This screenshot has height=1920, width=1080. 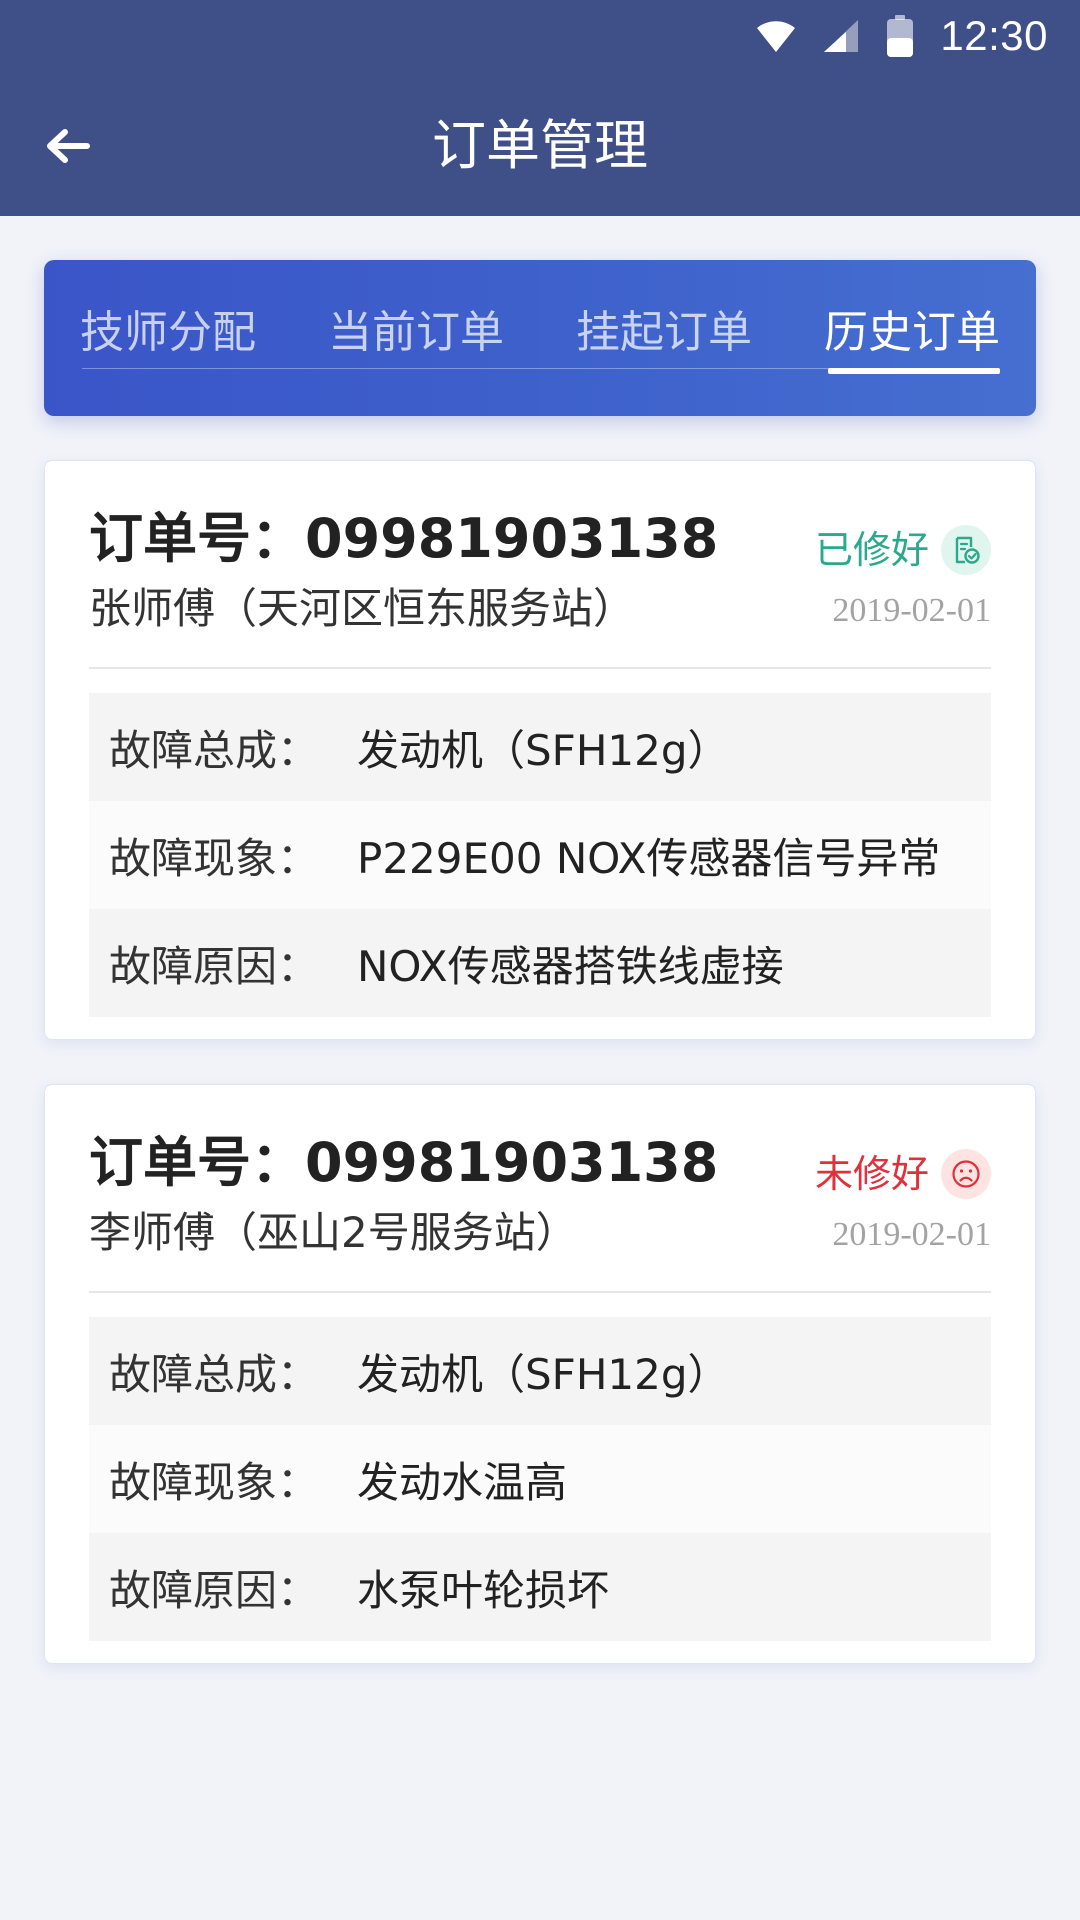 I want to click on technician-name: 李师傅（巫山2号服务站）, so click(x=333, y=1232).